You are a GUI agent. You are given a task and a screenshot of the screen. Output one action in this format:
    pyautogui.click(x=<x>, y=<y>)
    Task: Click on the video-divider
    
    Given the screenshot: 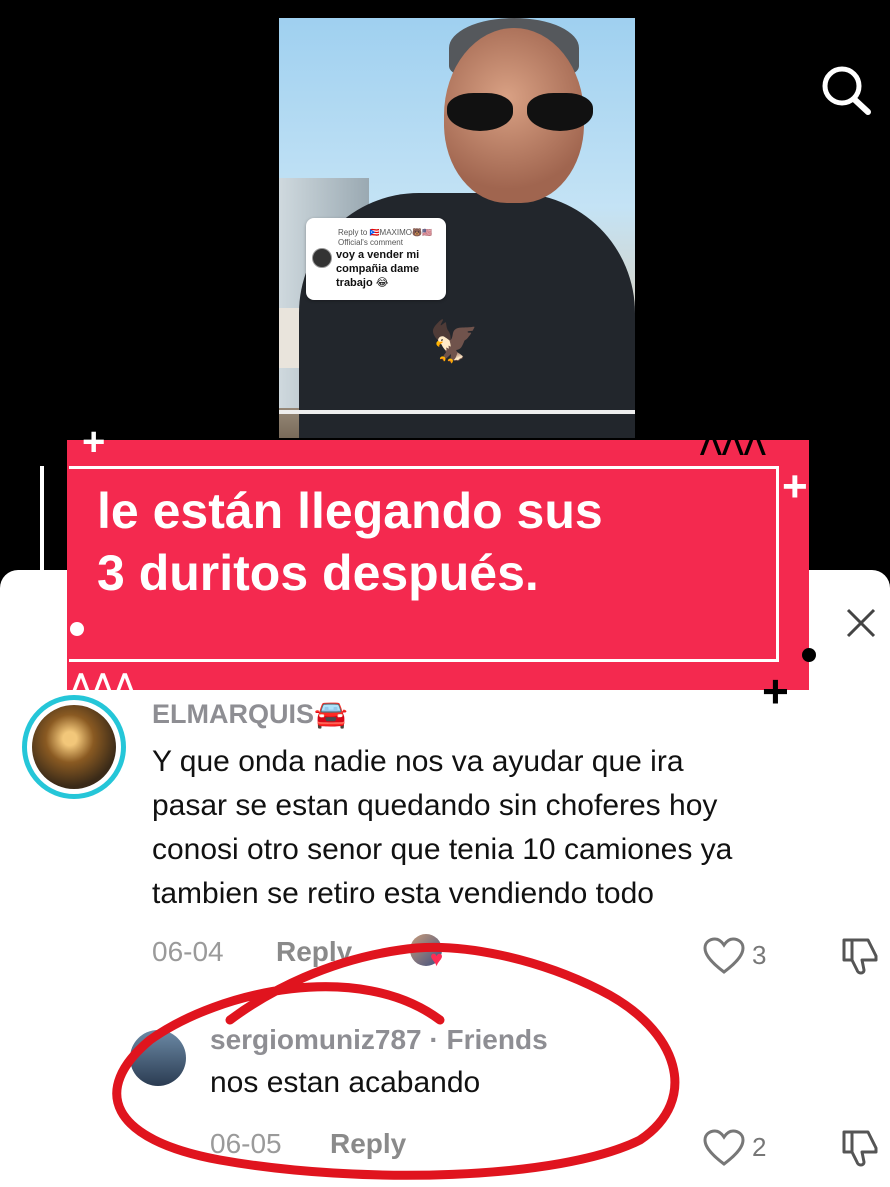 What is the action you would take?
    pyautogui.click(x=457, y=412)
    